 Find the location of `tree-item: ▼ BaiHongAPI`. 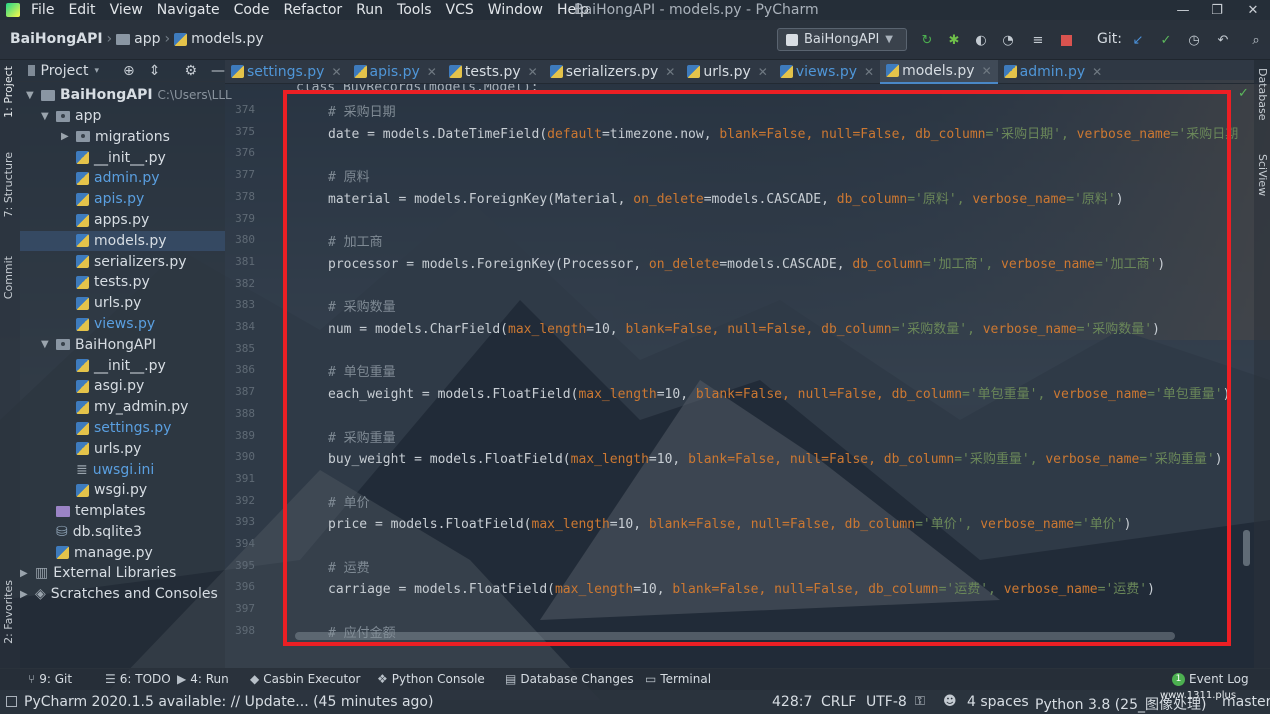

tree-item: ▼ BaiHongAPI is located at coordinates (122, 345).